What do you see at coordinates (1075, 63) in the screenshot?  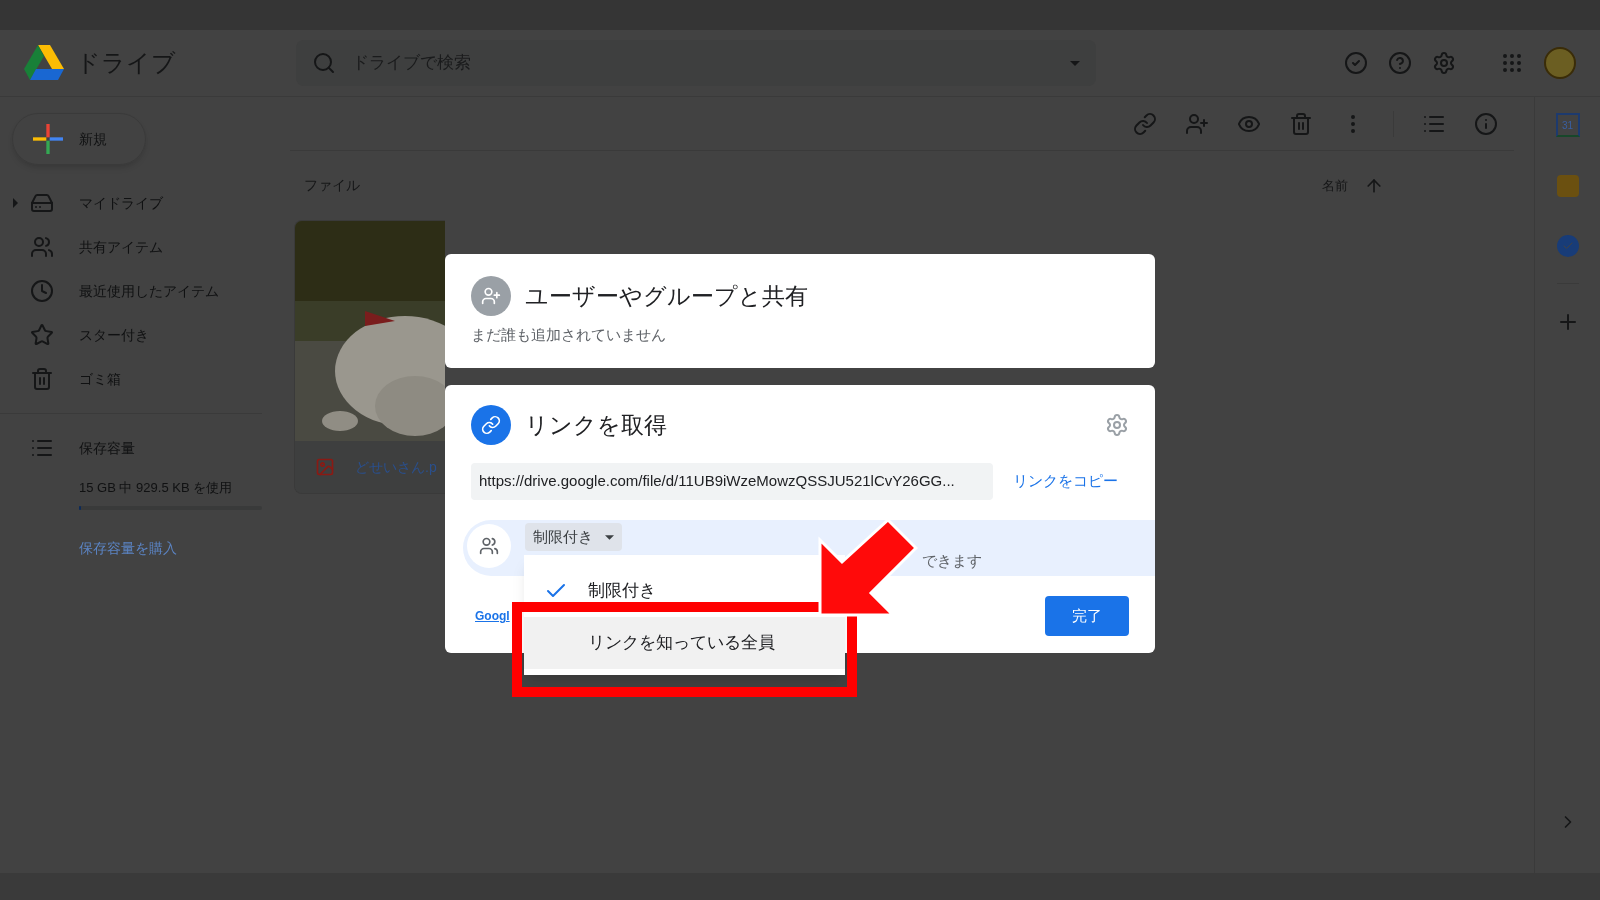 I see `dropdown-icon` at bounding box center [1075, 63].